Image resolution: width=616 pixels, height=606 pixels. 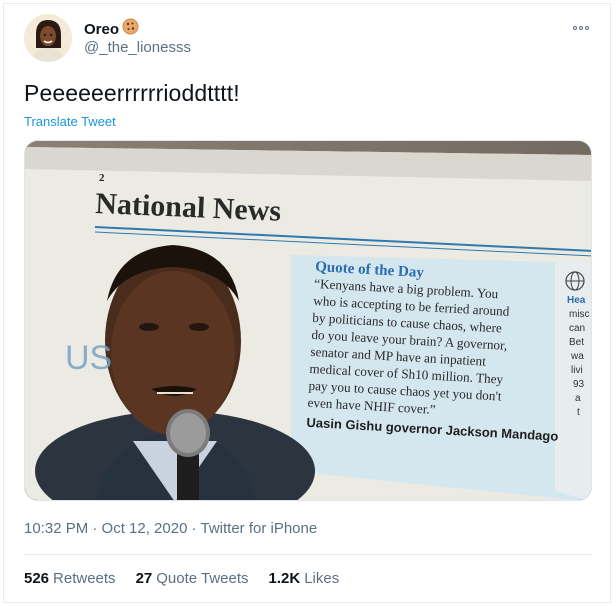 What do you see at coordinates (70, 121) in the screenshot?
I see `translate-tweet-link: Translate Tweet` at bounding box center [70, 121].